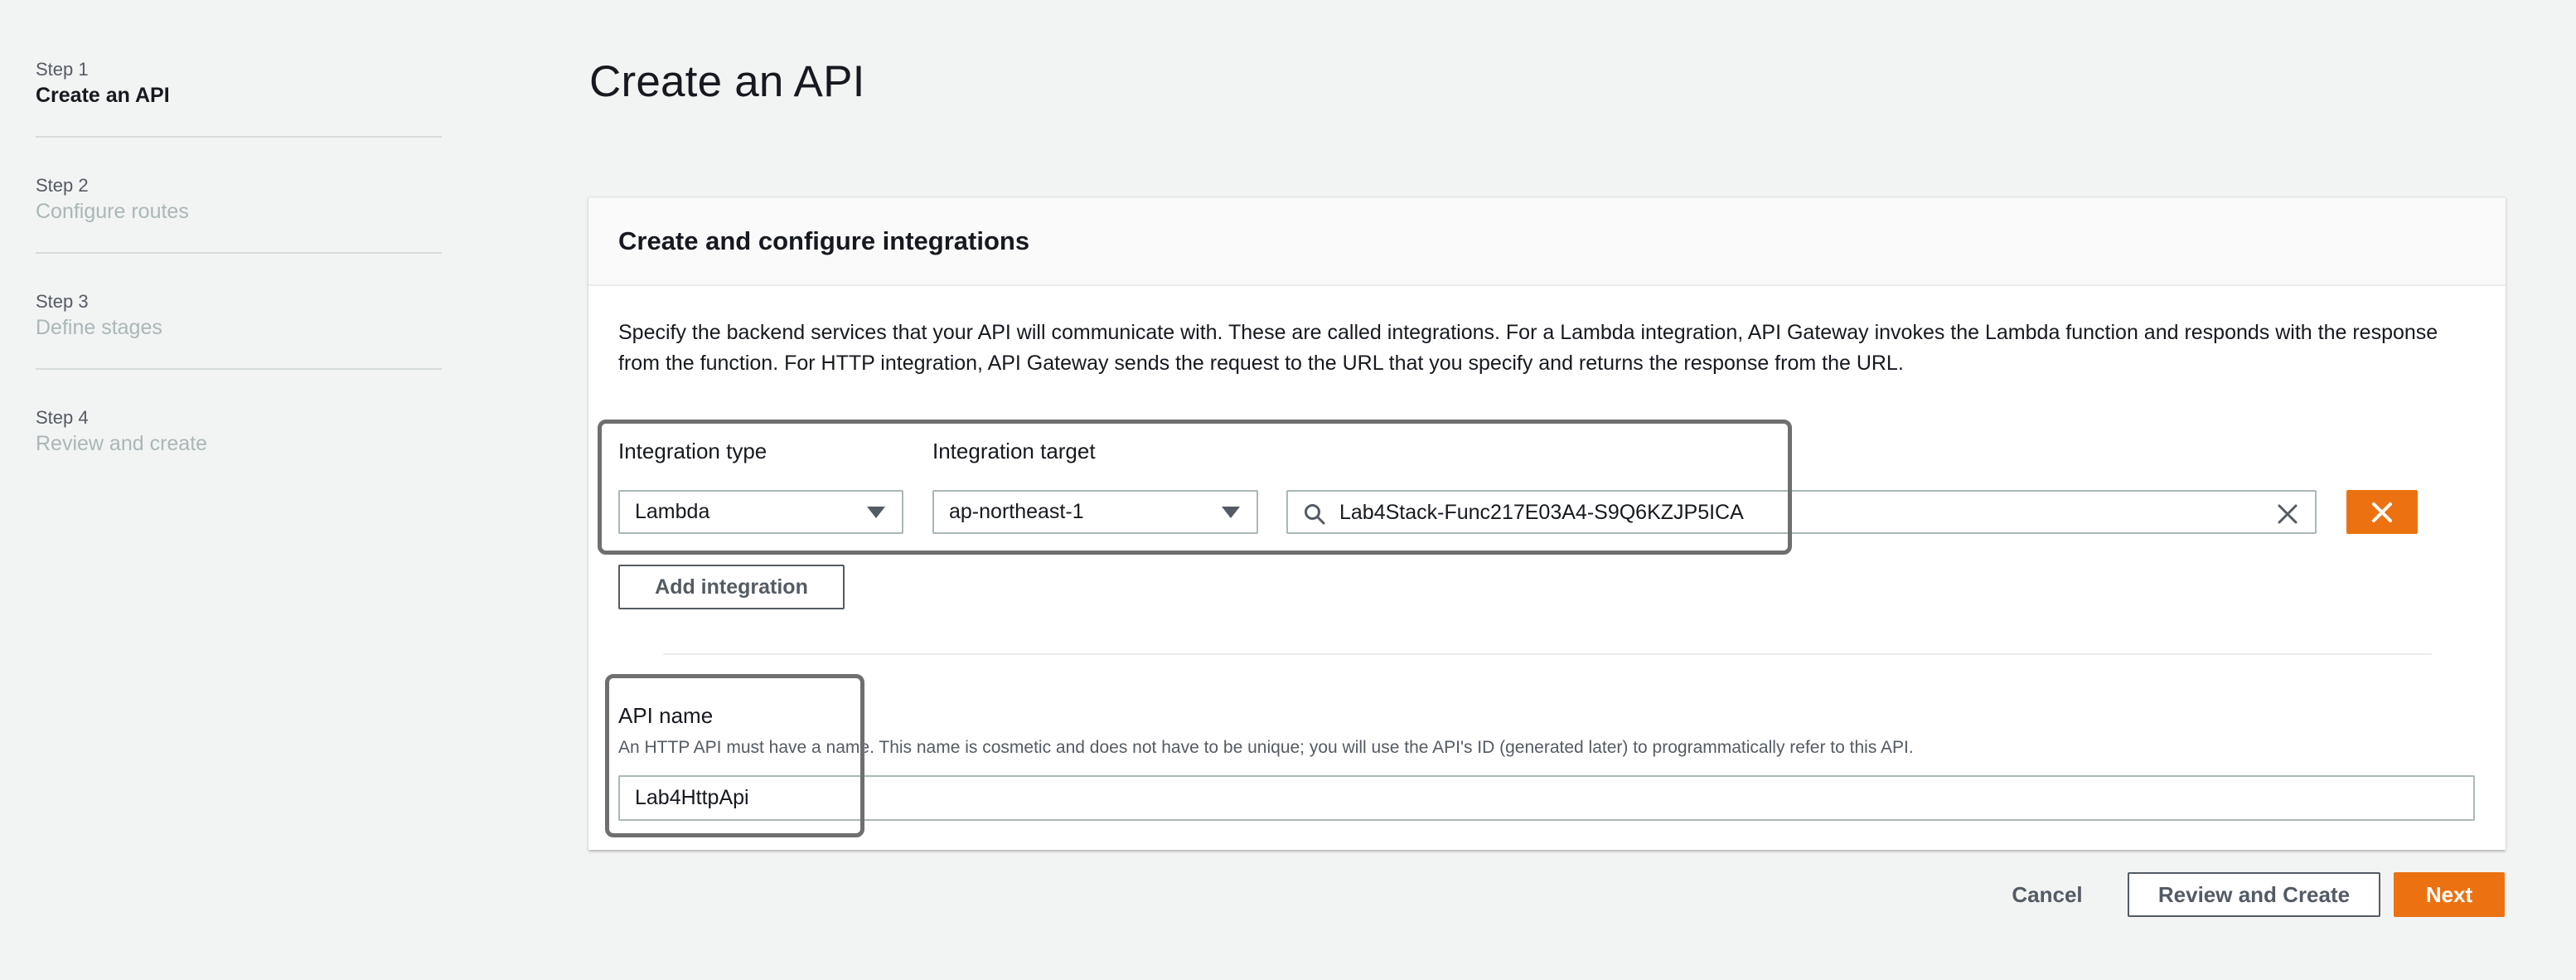 The height and width of the screenshot is (980, 2576). Describe the element at coordinates (122, 444) in the screenshot. I see `step-title: Review and create` at that location.